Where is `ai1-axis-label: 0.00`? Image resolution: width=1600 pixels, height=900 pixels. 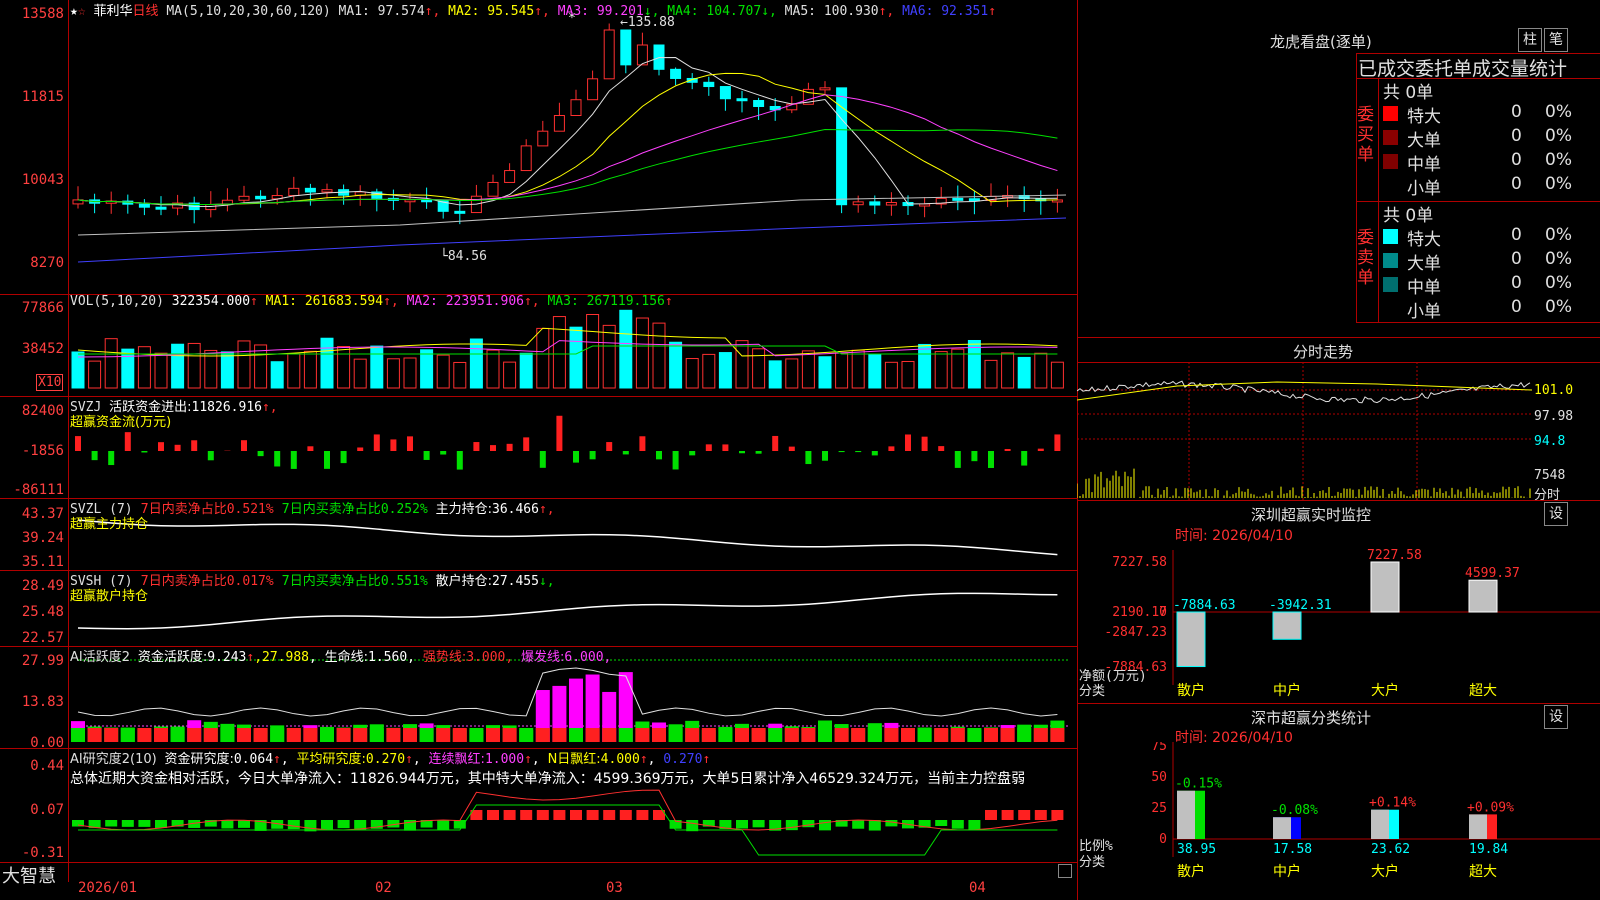
ai1-axis-label: 0.00 is located at coordinates (47, 743).